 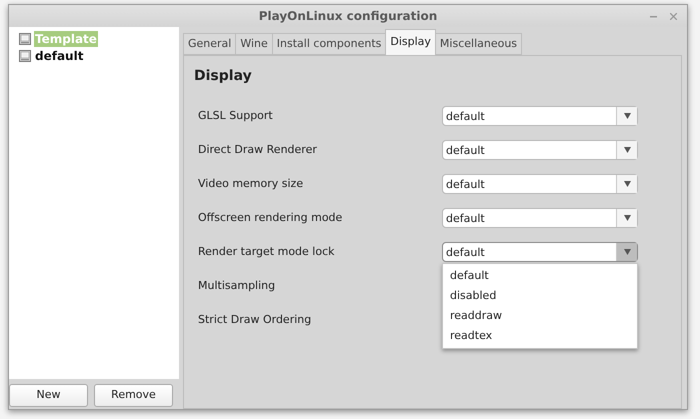 What do you see at coordinates (237, 286) in the screenshot?
I see `setting-label: Multisampling` at bounding box center [237, 286].